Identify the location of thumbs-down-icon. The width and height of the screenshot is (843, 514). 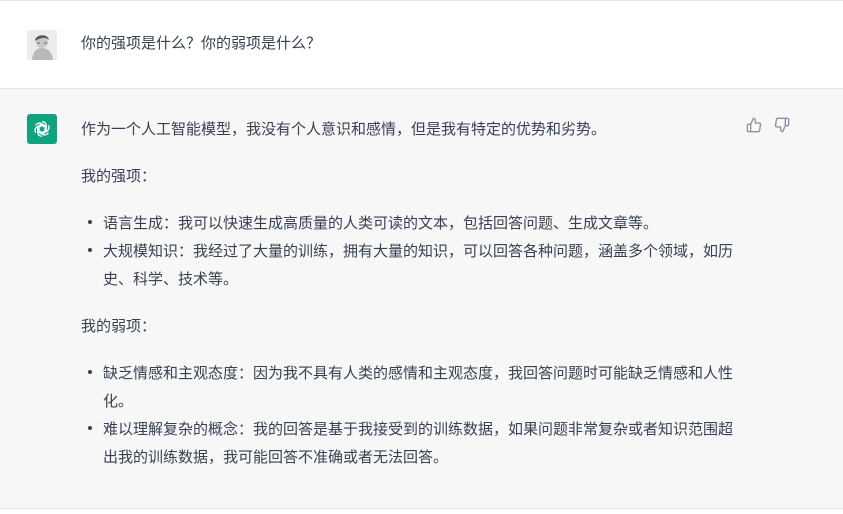
(782, 125).